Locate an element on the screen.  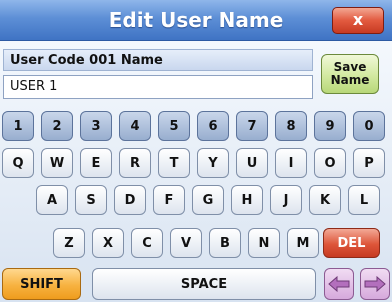
arrow-left-icon is located at coordinates (339, 284).